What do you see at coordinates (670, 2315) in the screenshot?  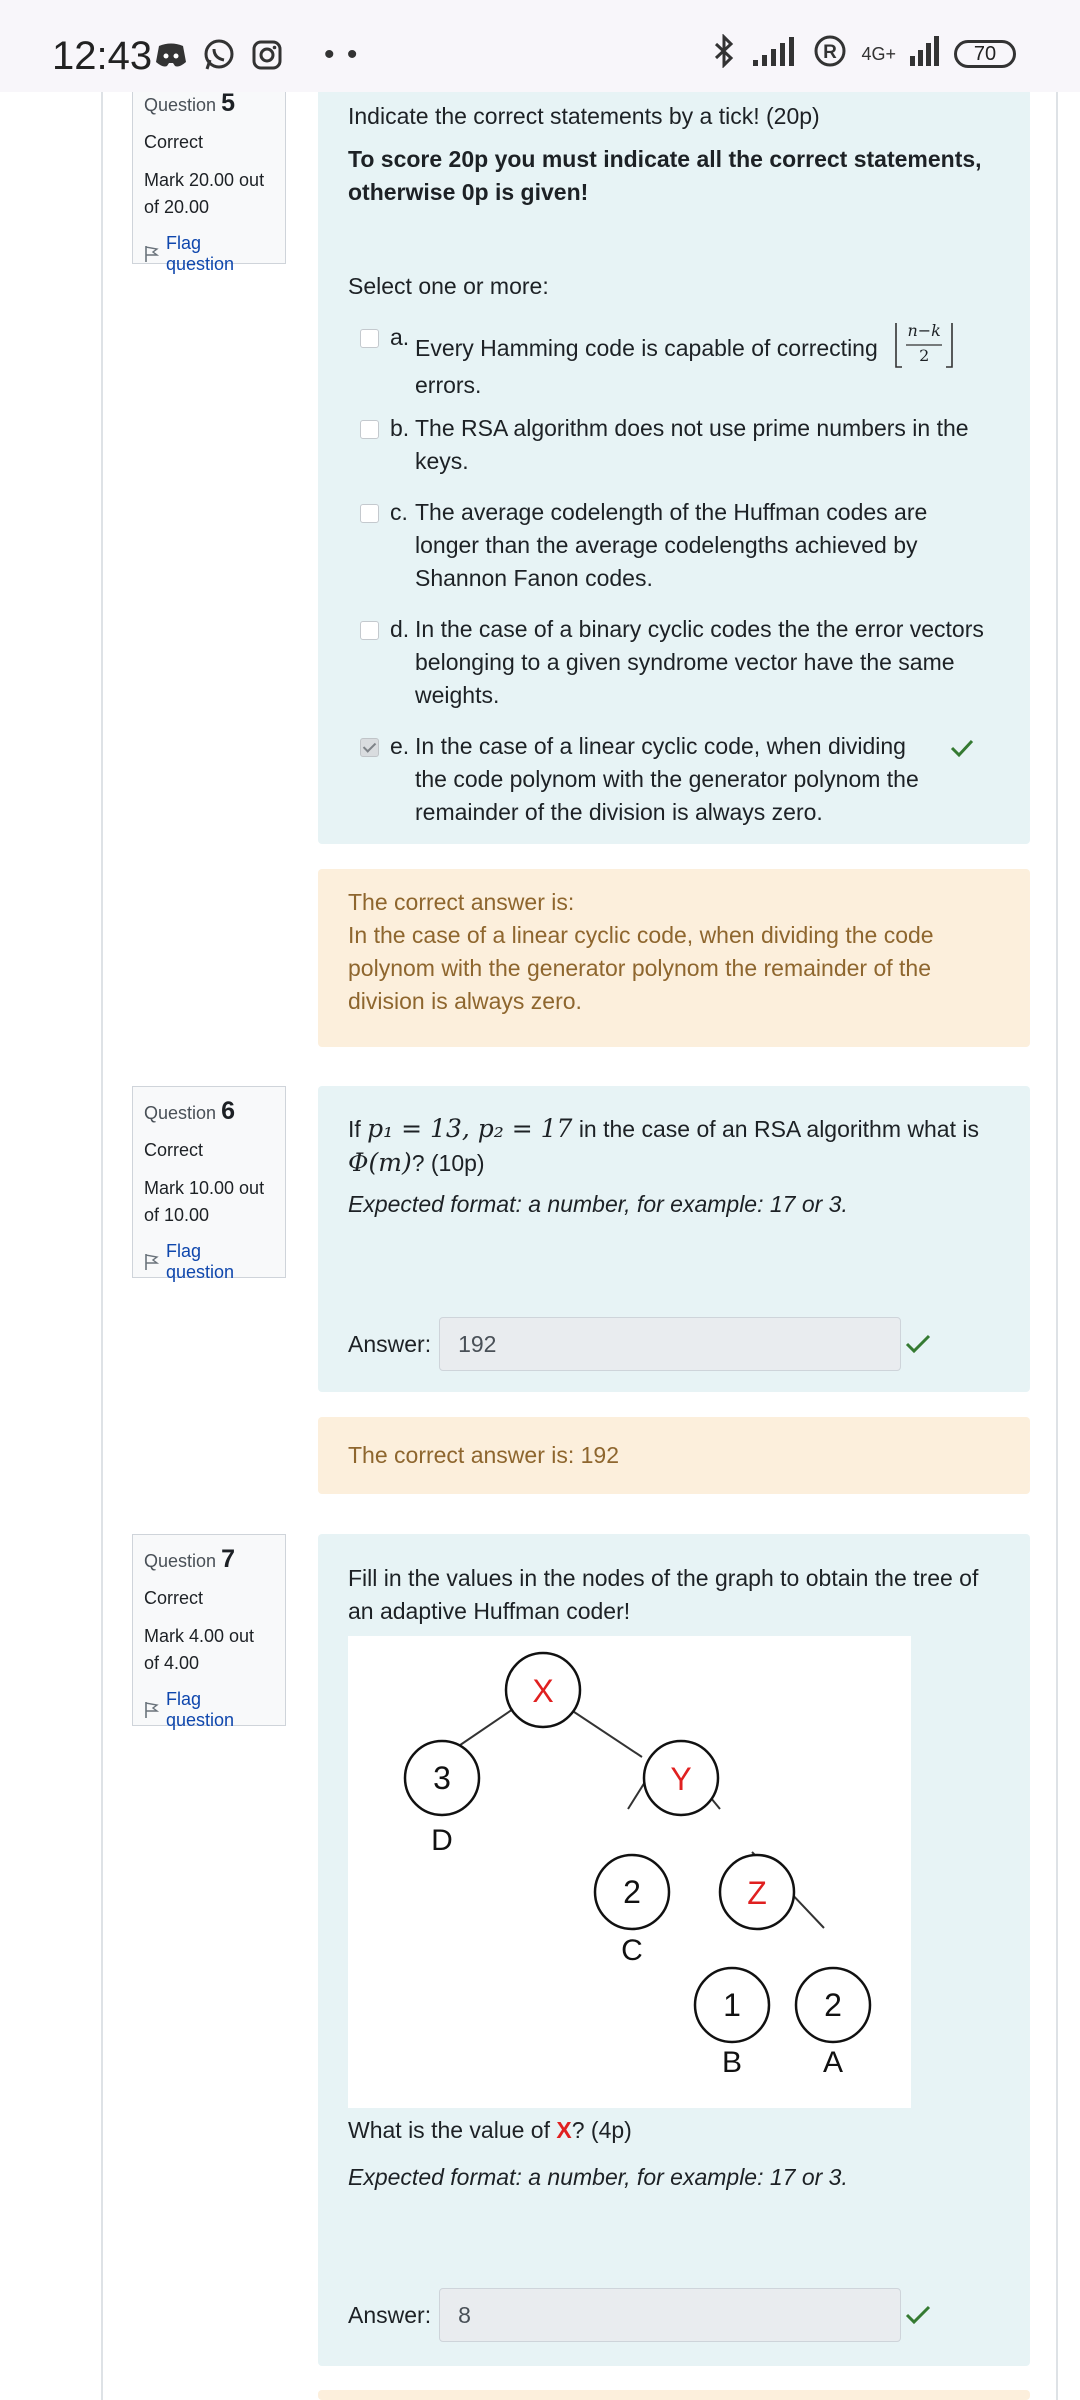 I see `answer-input: 8` at bounding box center [670, 2315].